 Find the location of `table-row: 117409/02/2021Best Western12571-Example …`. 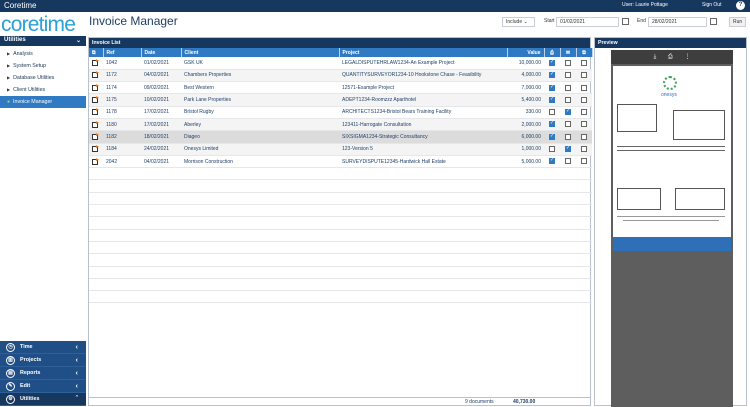

table-row: 117409/02/2021Best Western12571-Example … is located at coordinates (340, 88).